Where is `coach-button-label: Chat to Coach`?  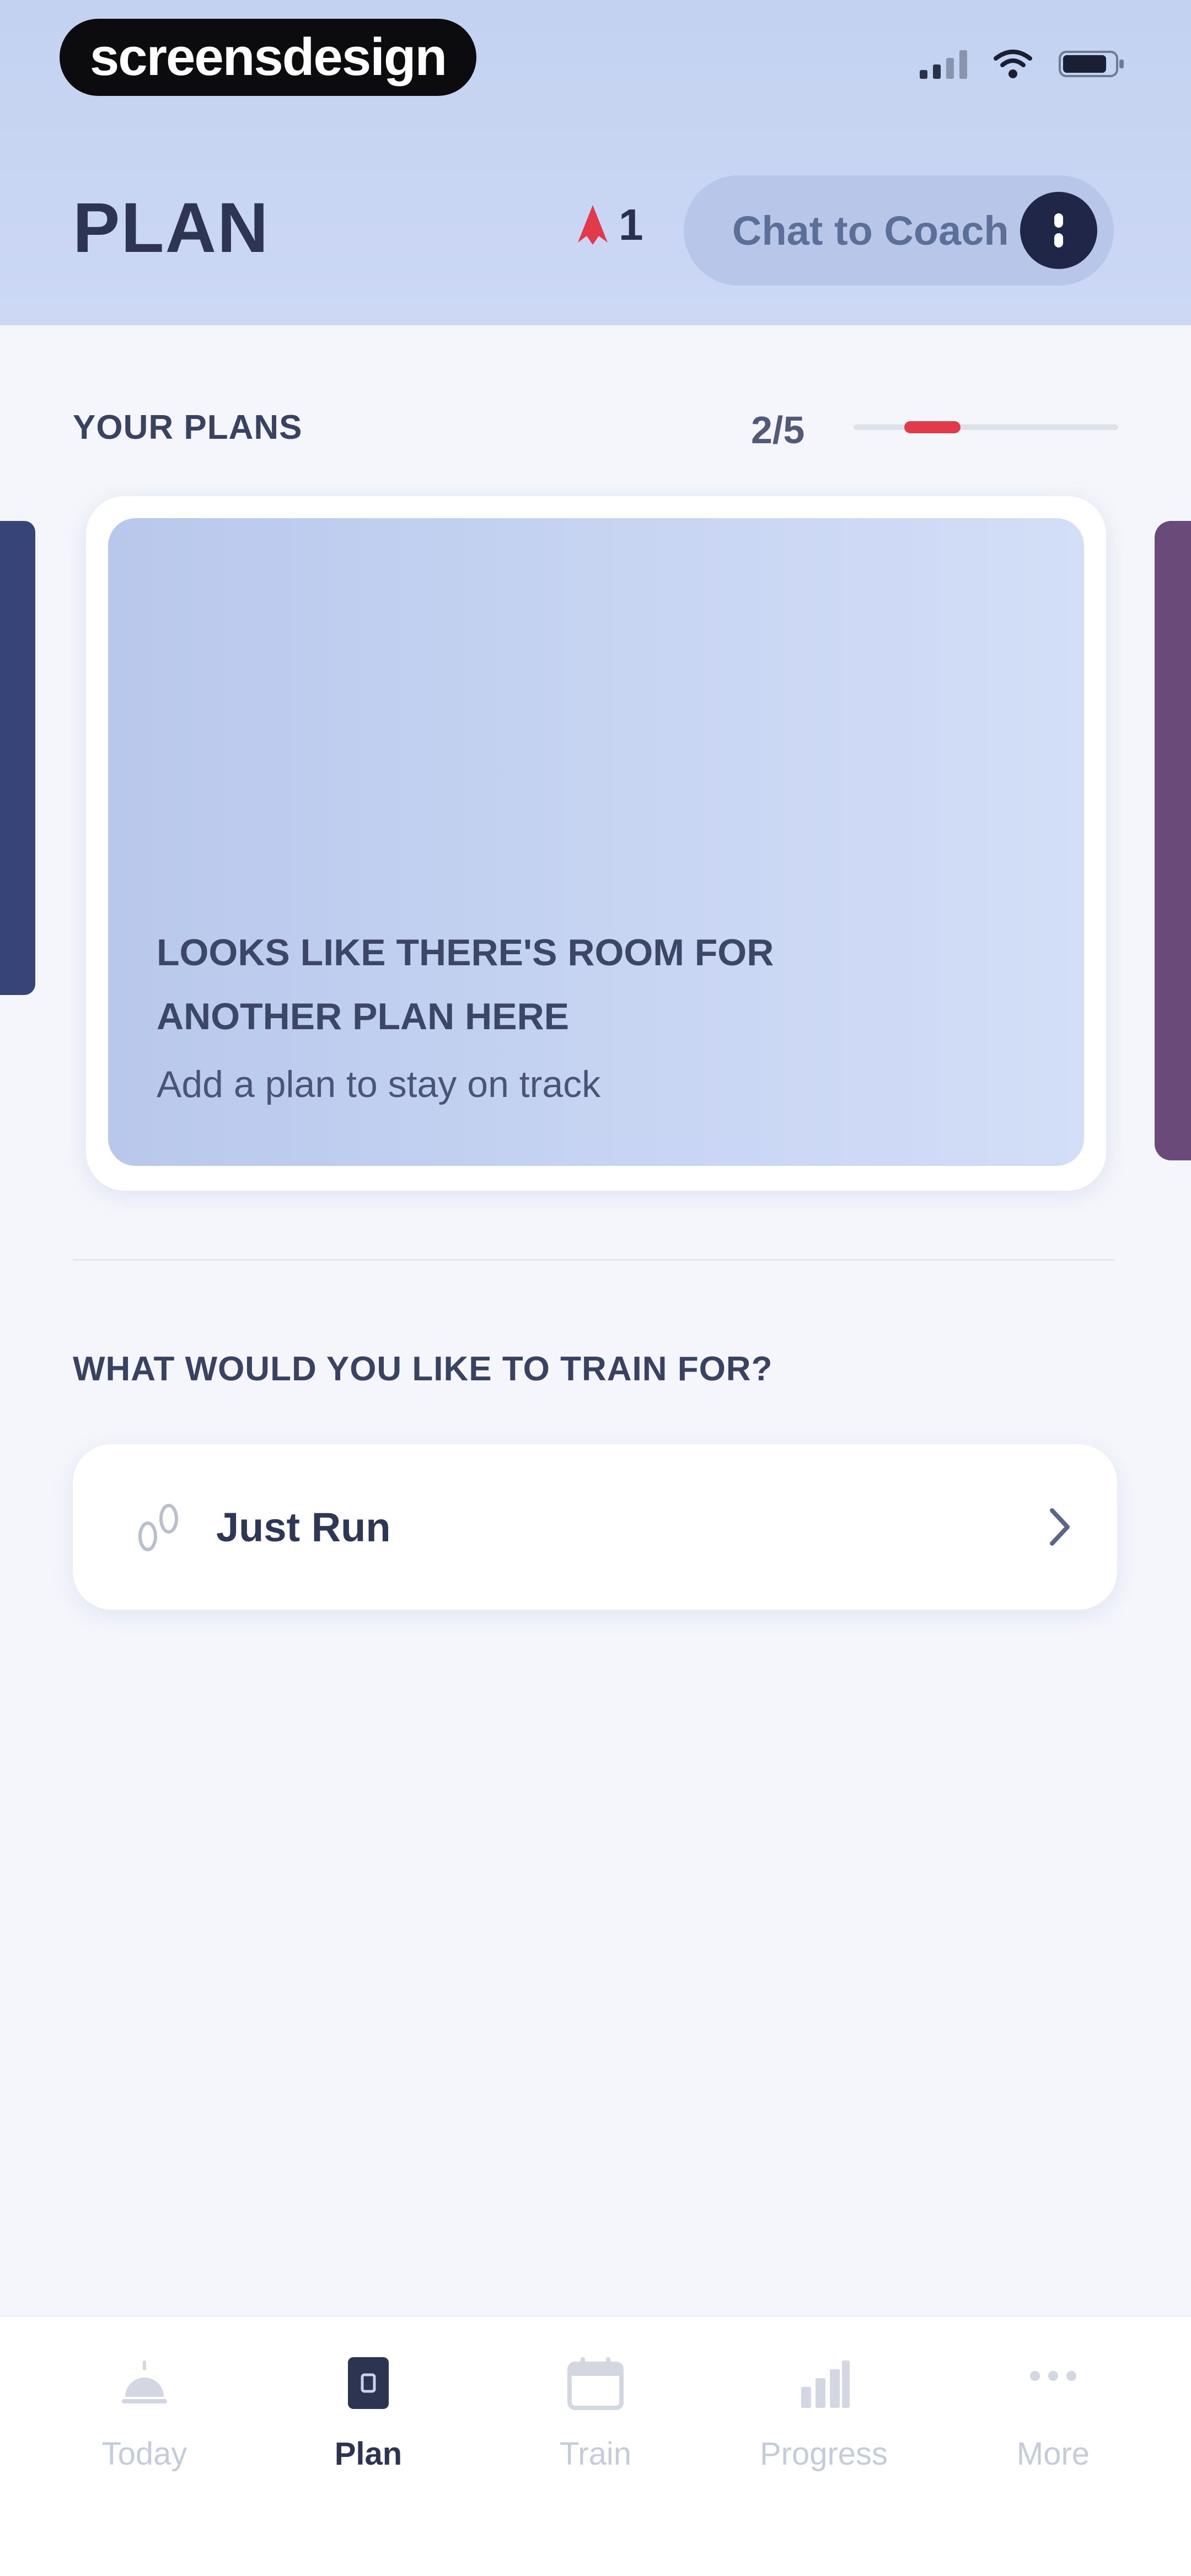
coach-button-label: Chat to Coach is located at coordinates (870, 230).